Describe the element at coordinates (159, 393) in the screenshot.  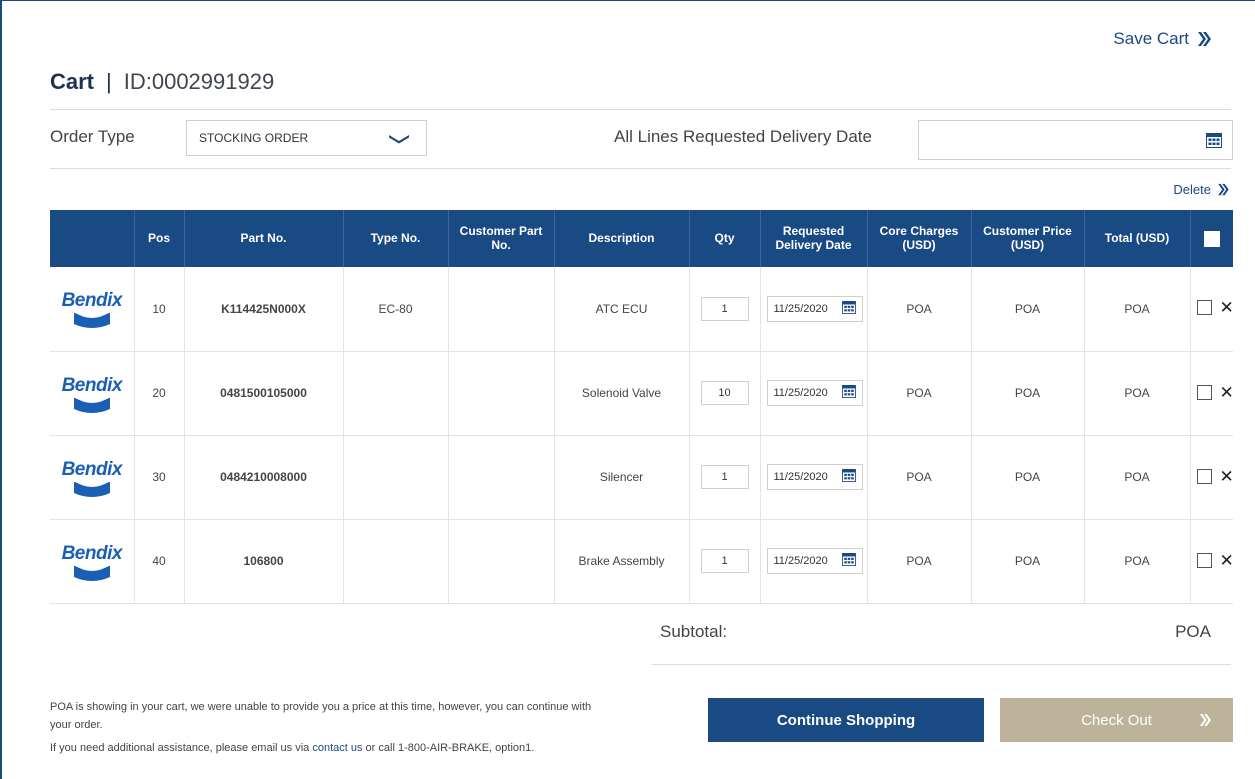
I see `pos-cell: 20` at that location.